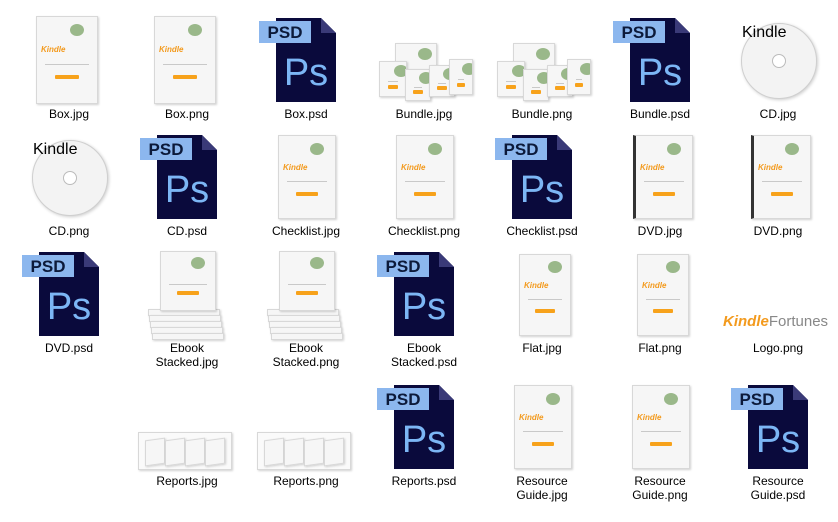 This screenshot has height=522, width=838. I want to click on file-item: PSD Ps DVD.psd, so click(69, 305).